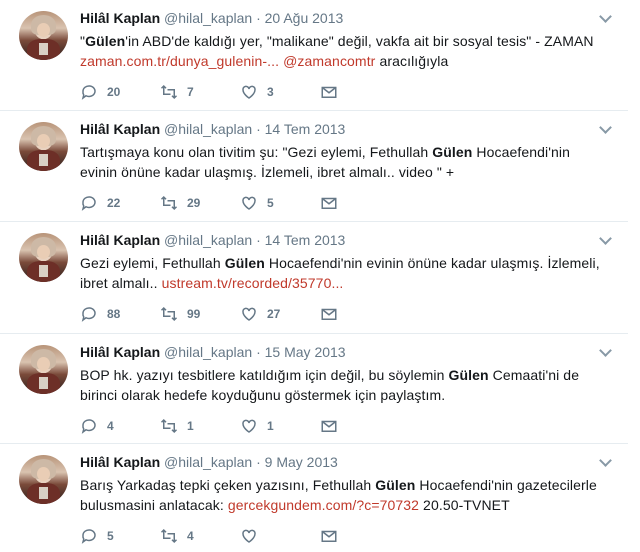 The image size is (640, 552). I want to click on like-count: 27, so click(274, 314).